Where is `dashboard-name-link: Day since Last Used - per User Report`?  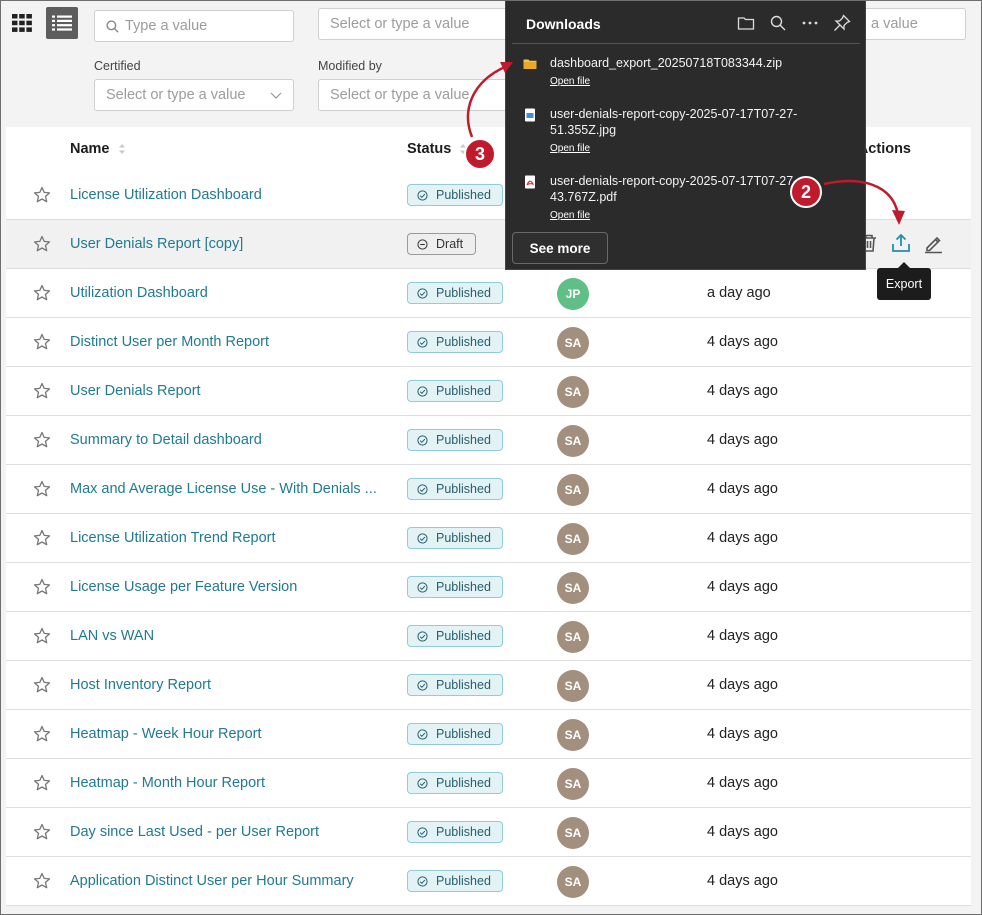
dashboard-name-link: Day since Last Used - per User Report is located at coordinates (194, 832).